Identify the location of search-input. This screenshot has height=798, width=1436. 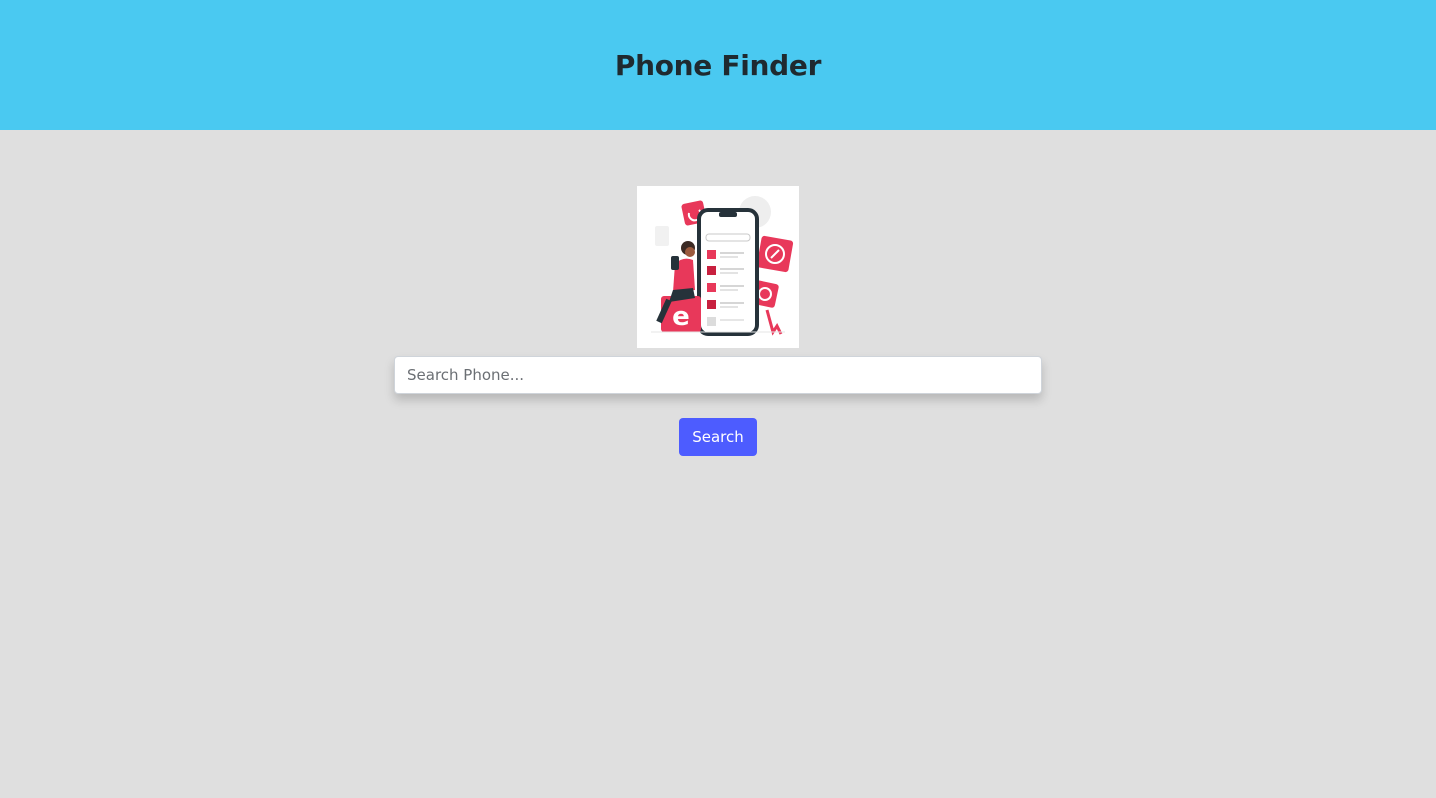
(718, 375).